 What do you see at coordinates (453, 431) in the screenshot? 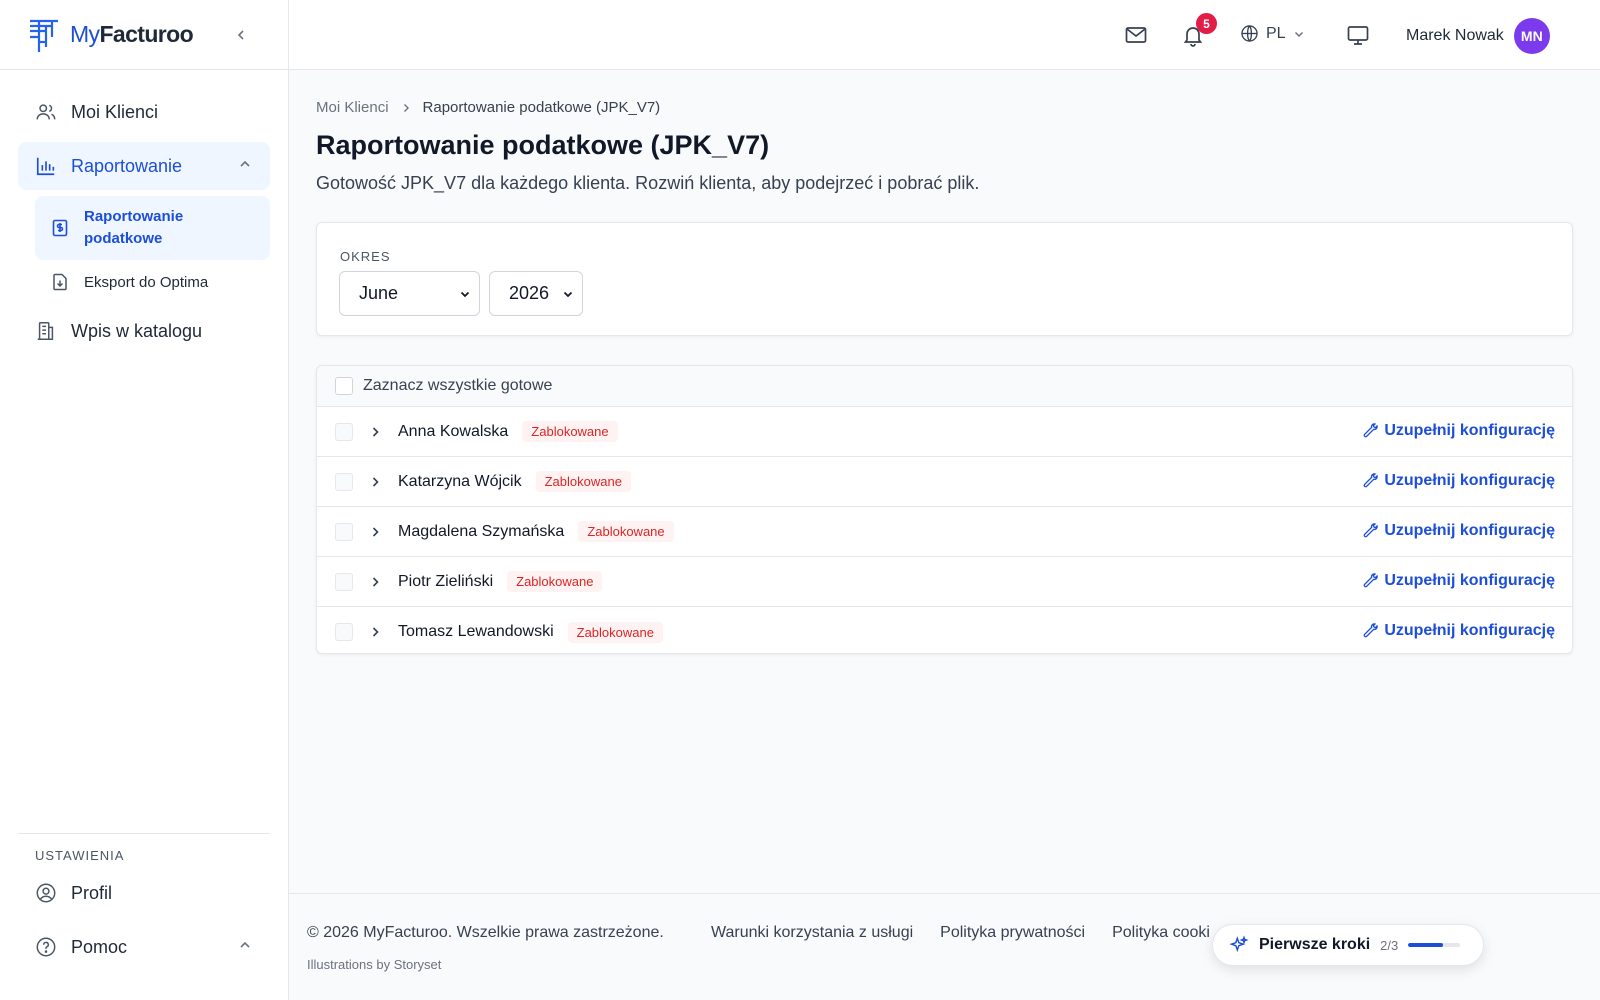
I see `client-name: Anna Kowalska` at bounding box center [453, 431].